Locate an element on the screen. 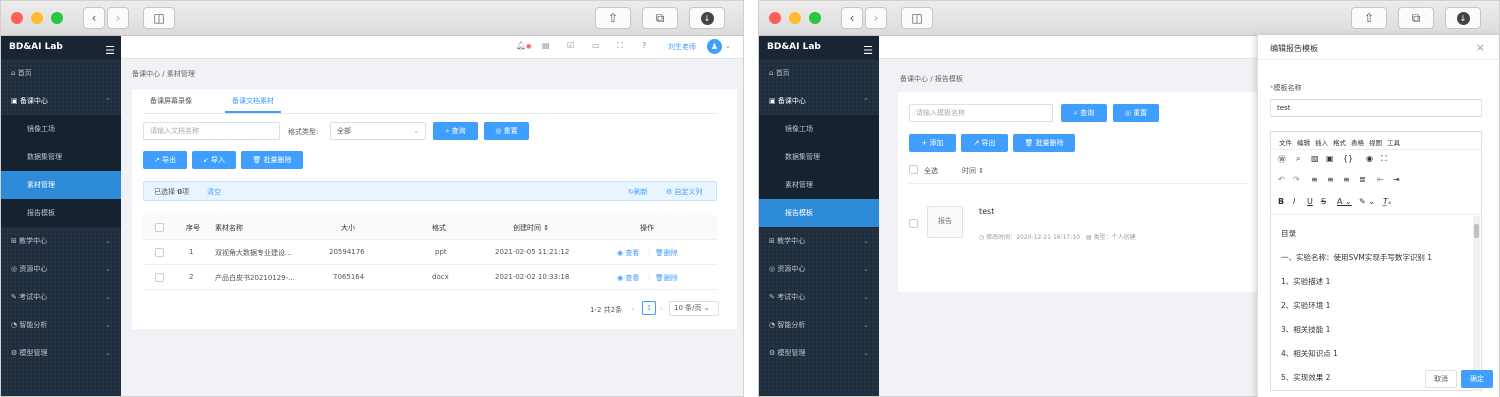 The image size is (1500, 397). word-icon: Ⓦ is located at coordinates (1282, 159).